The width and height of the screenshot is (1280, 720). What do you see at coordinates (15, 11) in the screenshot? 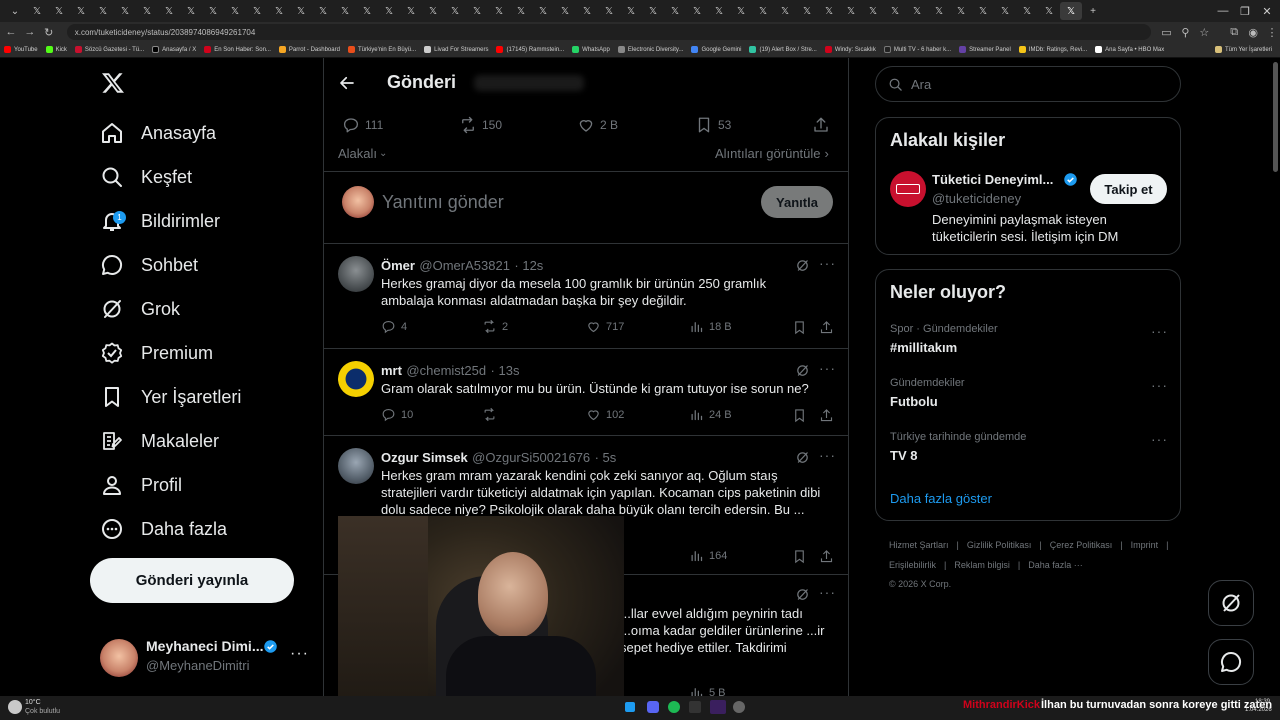
I see `tab-menu-button: ⌄` at bounding box center [15, 11].